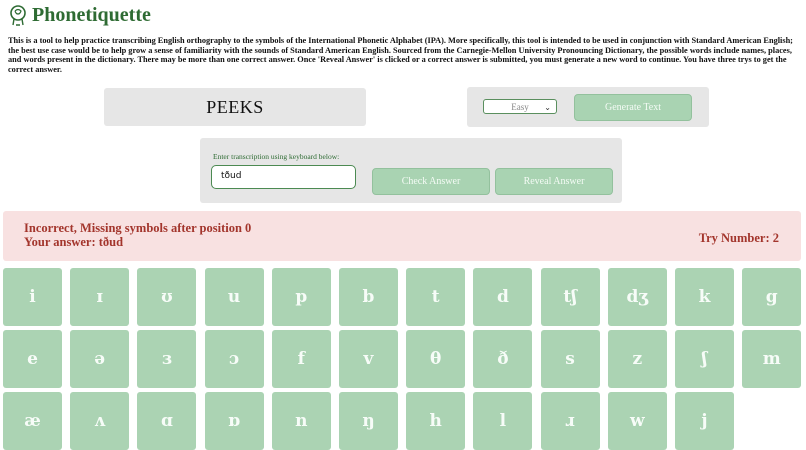  I want to click on ipa-key: t, so click(436, 297).